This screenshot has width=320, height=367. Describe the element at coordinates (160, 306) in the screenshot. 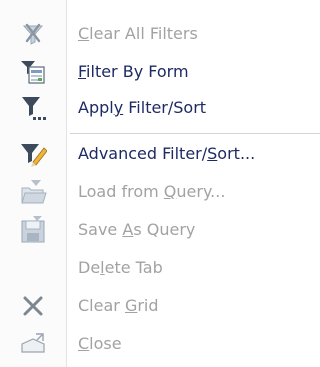

I see `menu-item-clear-grid: Clear Grid` at that location.